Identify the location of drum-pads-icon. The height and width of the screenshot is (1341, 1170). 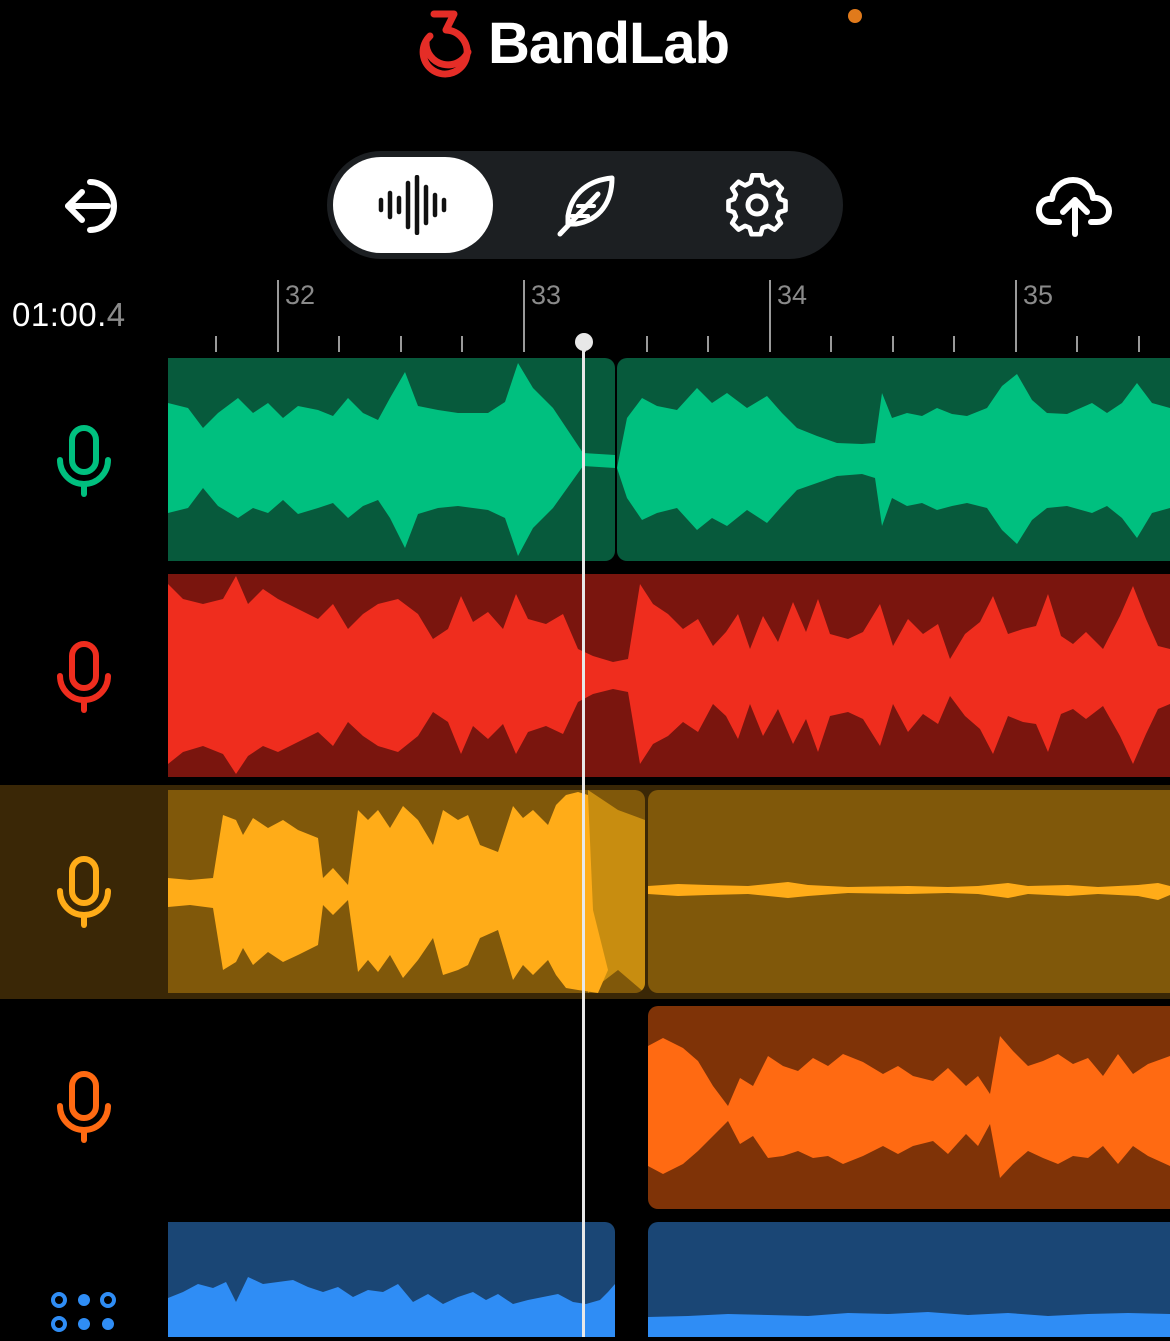
(83, 1312).